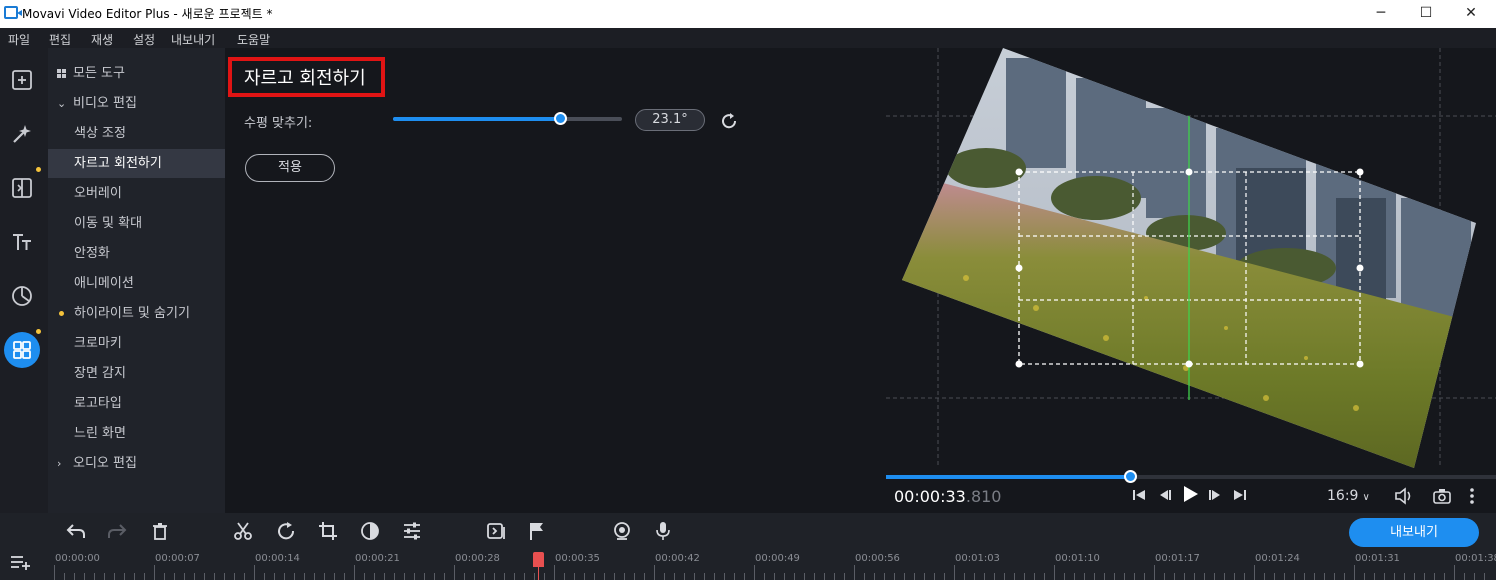 This screenshot has width=1496, height=580. I want to click on microphone-icon, so click(663, 531).